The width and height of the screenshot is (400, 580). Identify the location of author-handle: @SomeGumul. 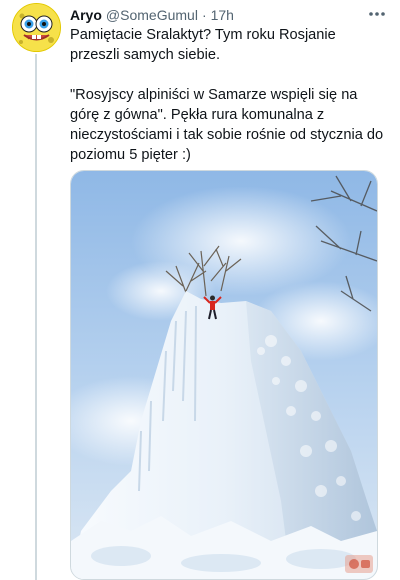
(152, 15).